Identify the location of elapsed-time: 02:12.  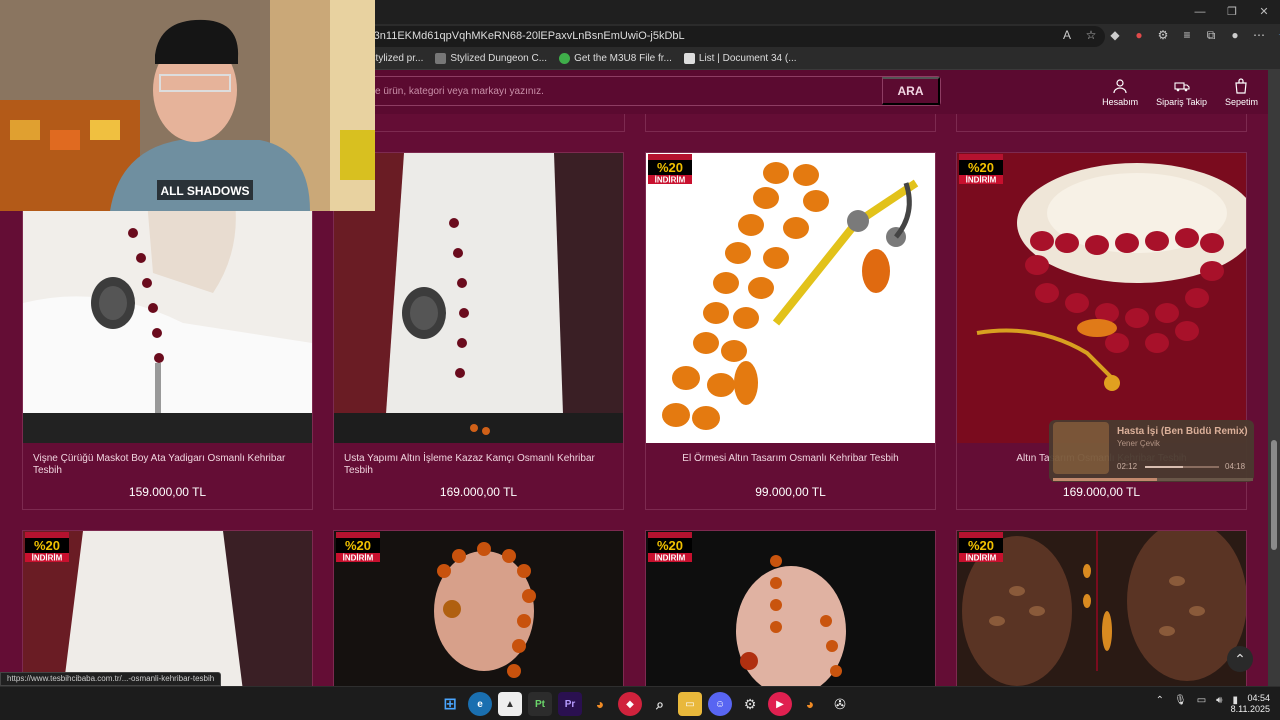
(1127, 466).